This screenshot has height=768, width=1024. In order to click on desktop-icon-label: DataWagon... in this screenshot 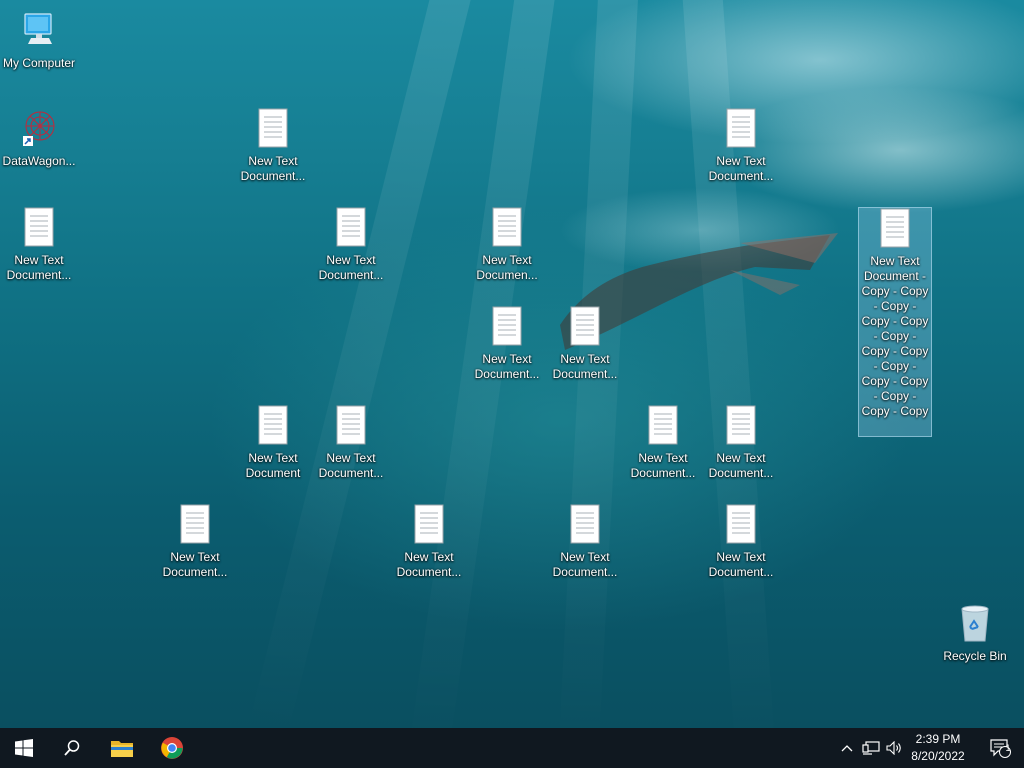, I will do `click(39, 161)`.